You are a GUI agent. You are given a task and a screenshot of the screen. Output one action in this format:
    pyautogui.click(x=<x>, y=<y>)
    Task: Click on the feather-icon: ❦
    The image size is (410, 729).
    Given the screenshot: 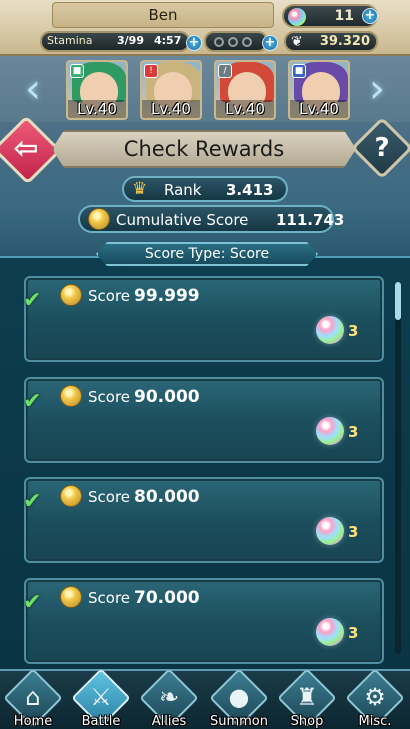 What is the action you would take?
    pyautogui.click(x=297, y=42)
    